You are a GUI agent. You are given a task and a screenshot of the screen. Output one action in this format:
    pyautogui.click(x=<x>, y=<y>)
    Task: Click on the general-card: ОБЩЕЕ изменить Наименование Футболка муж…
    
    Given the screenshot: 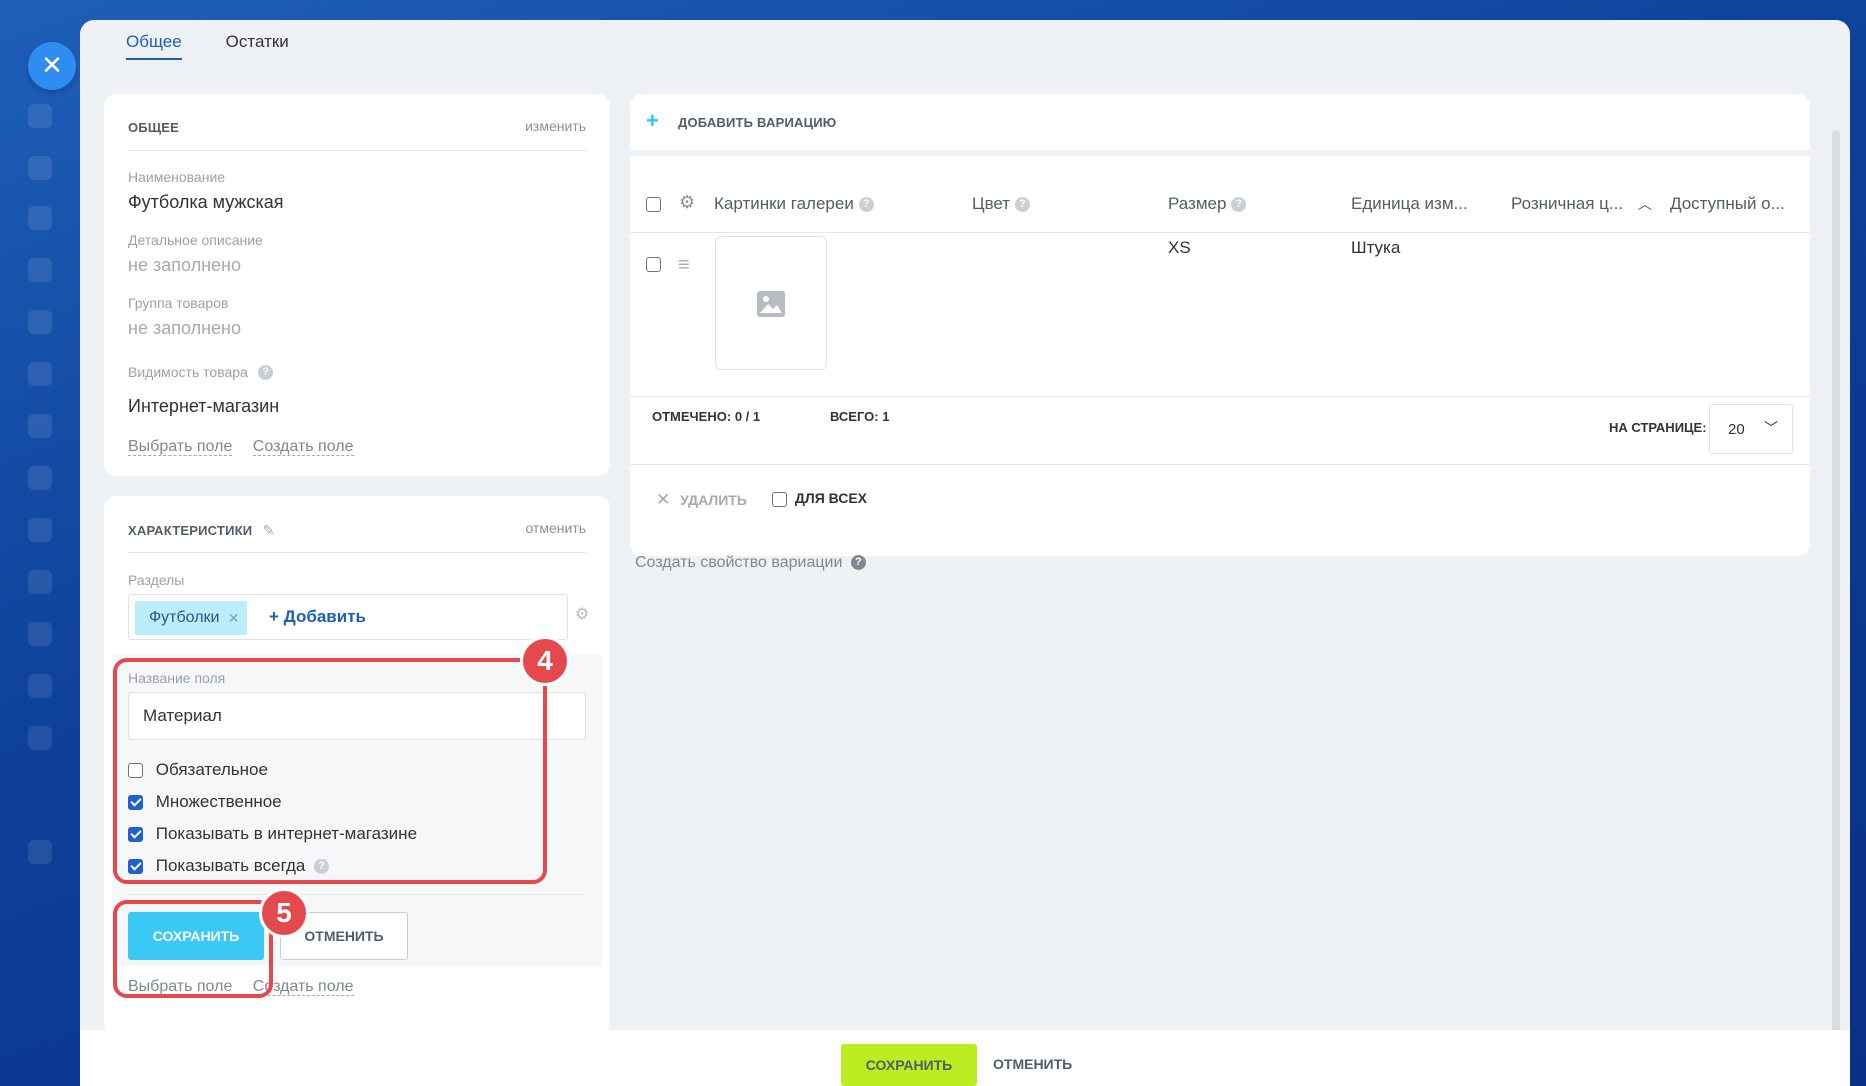 What is the action you would take?
    pyautogui.click(x=357, y=285)
    